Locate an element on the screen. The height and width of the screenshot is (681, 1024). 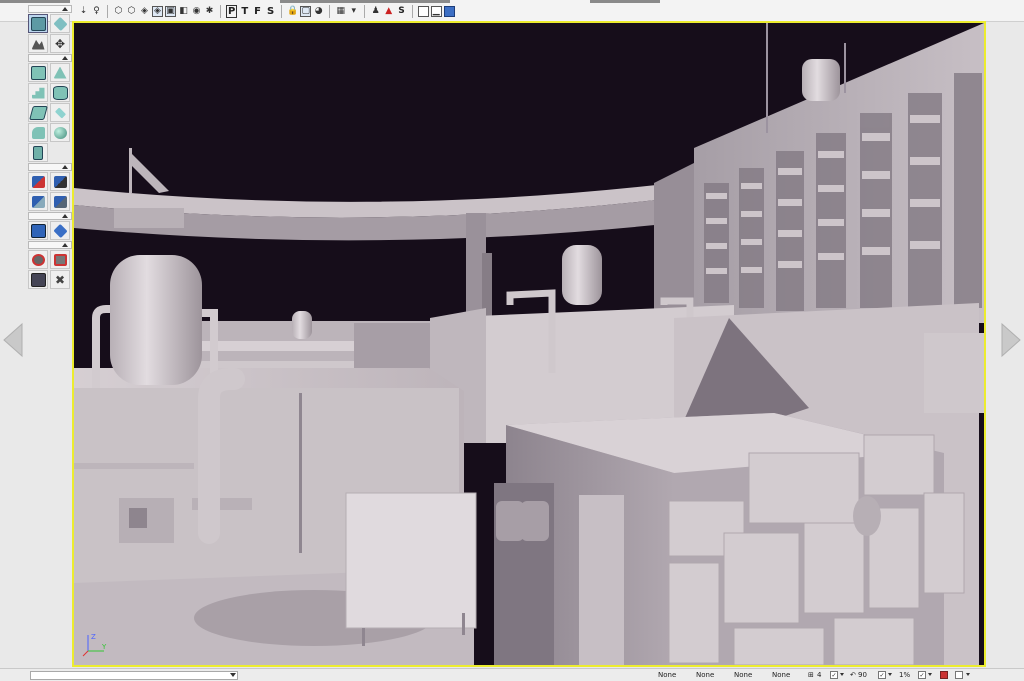
volumetric-icon is located at coordinates (38, 152).